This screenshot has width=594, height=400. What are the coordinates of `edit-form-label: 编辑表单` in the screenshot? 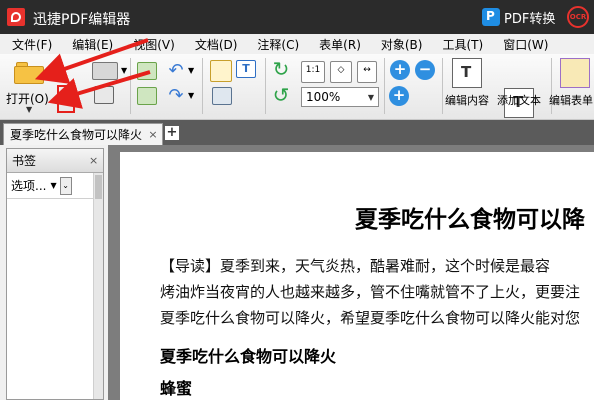 It's located at (571, 100).